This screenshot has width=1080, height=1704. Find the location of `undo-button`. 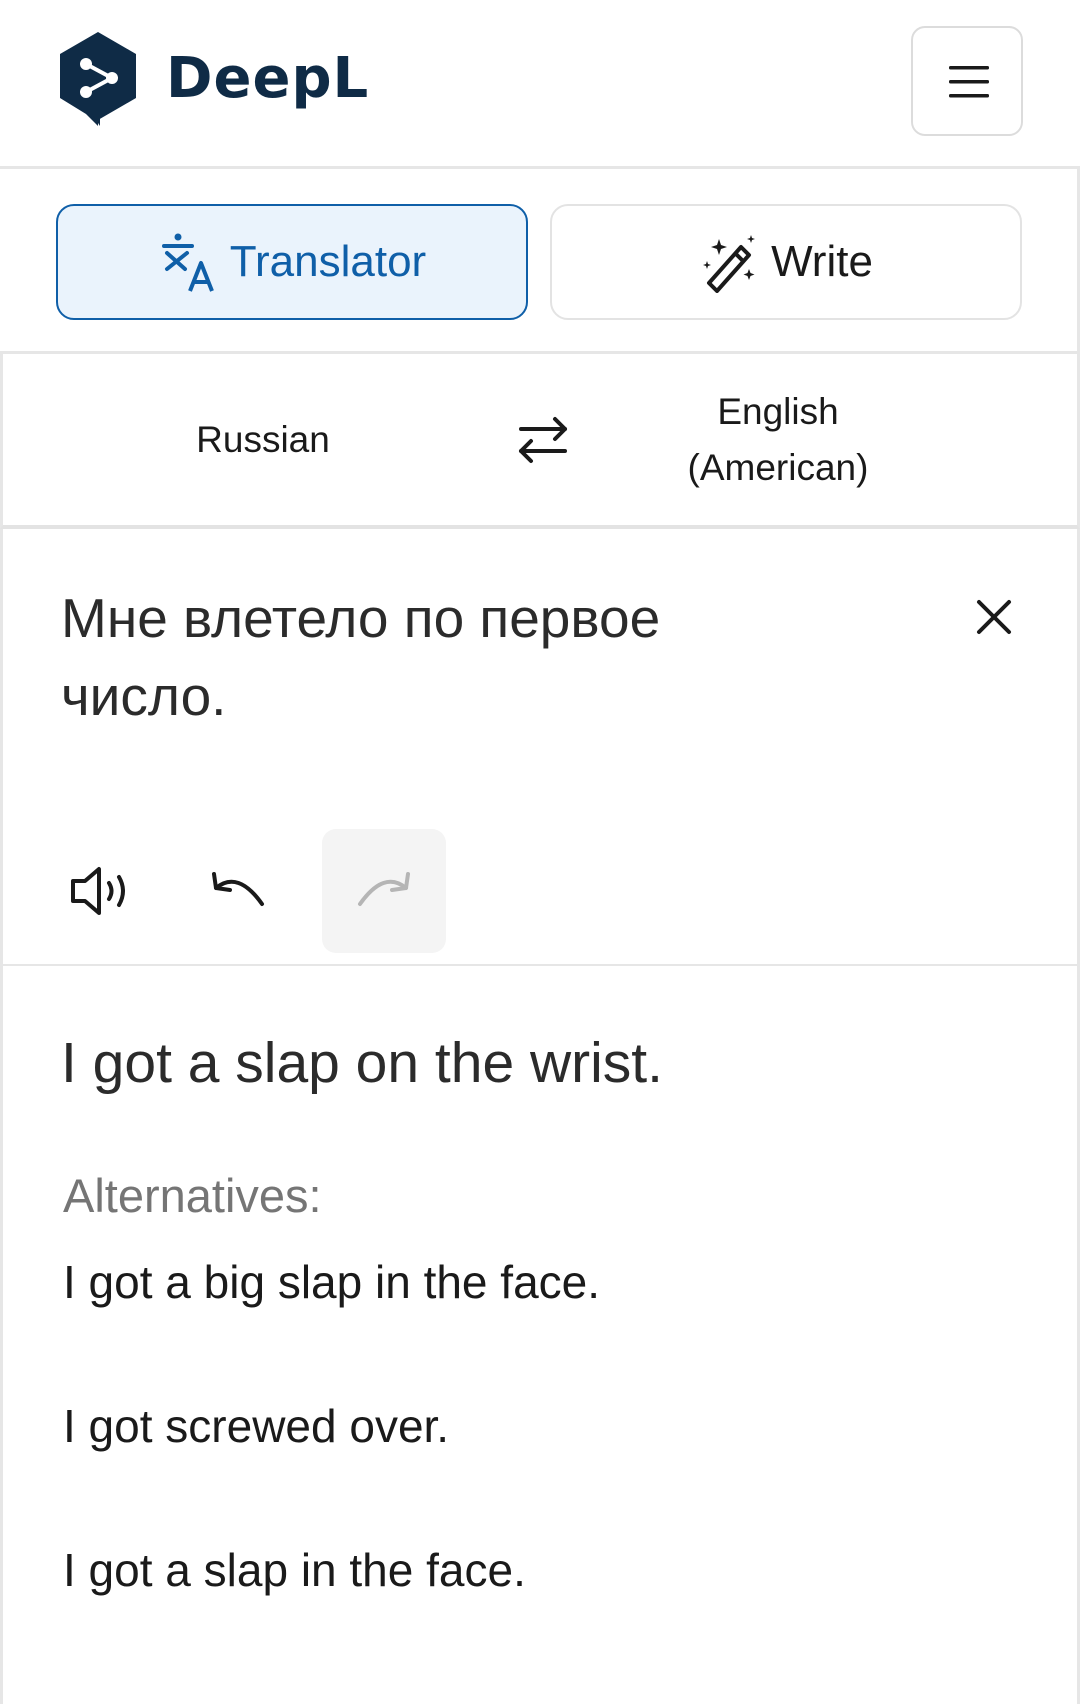

undo-button is located at coordinates (238, 891).